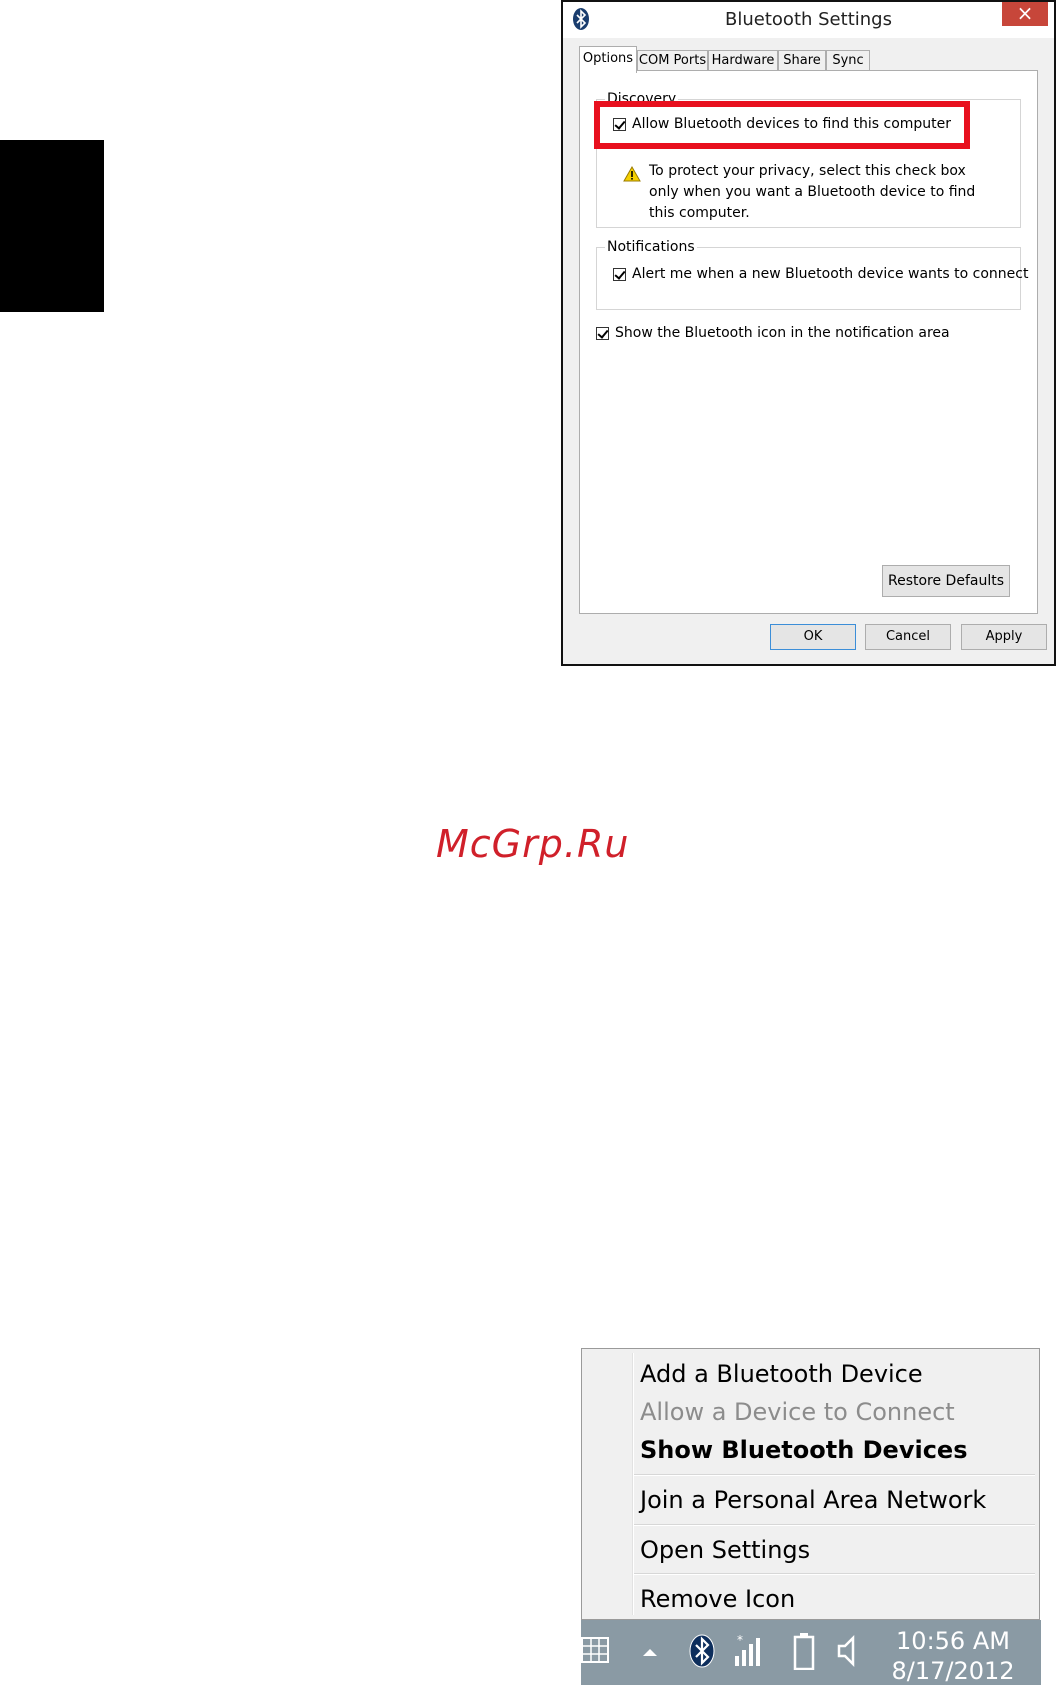 This screenshot has width=1059, height=1686. What do you see at coordinates (632, 174) in the screenshot?
I see `warning-icon` at bounding box center [632, 174].